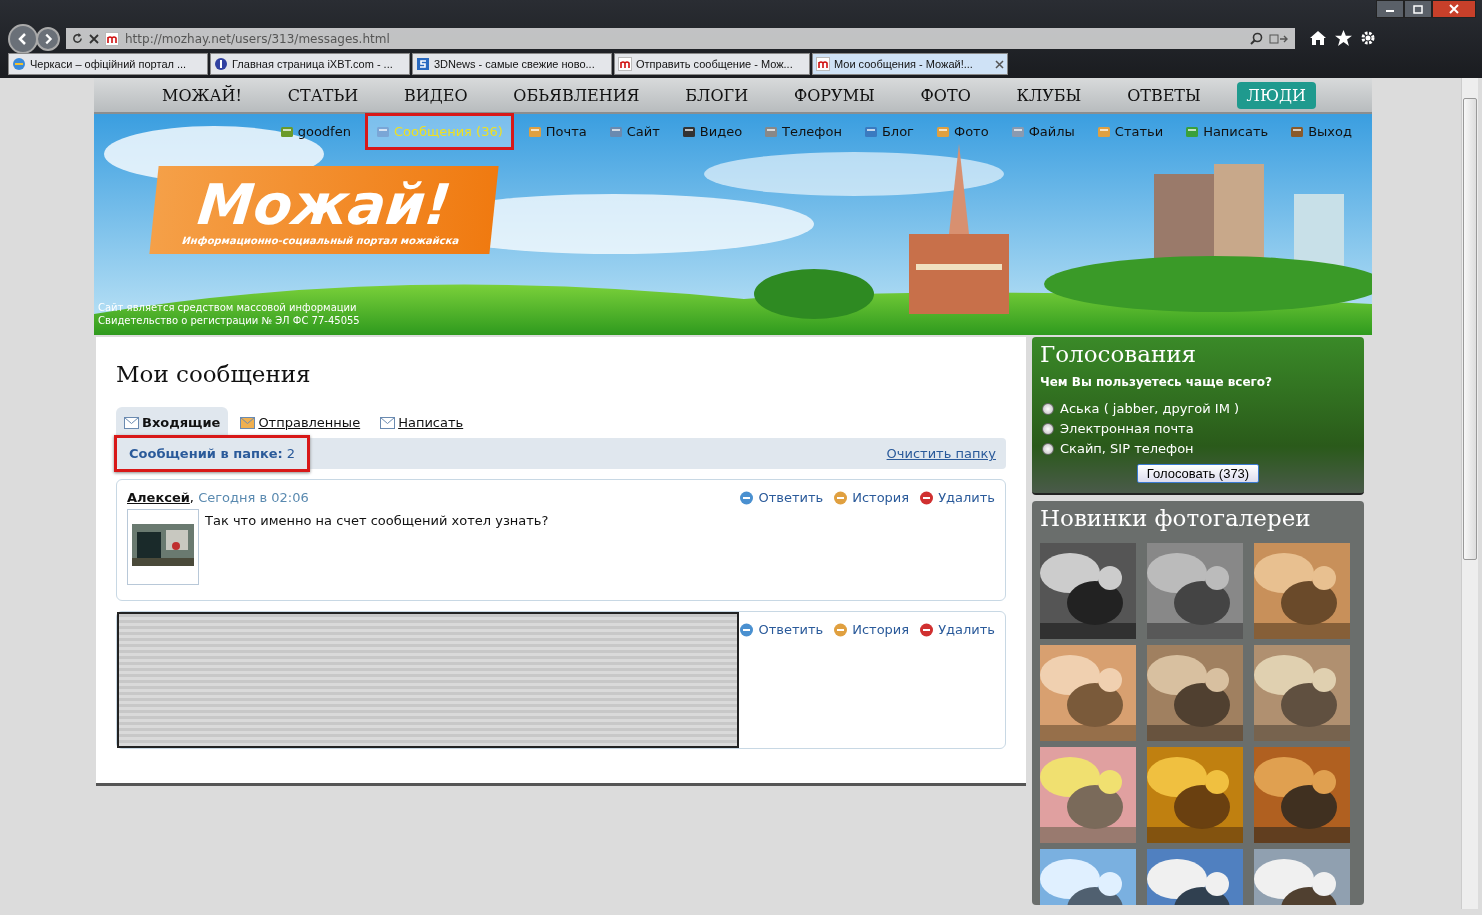  Describe the element at coordinates (436, 95) in the screenshot. I see `nav-link: ВИДЕО` at that location.